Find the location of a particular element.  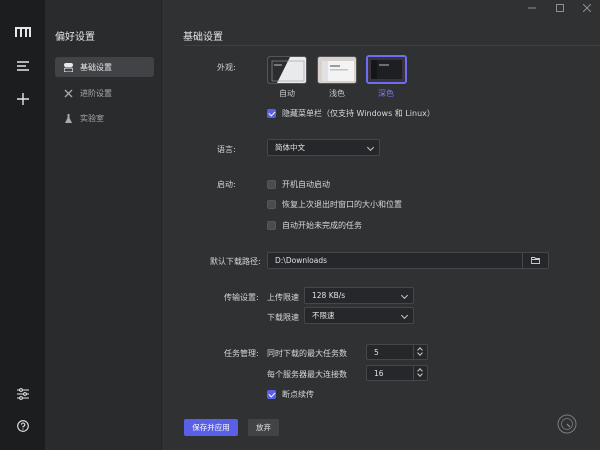

startup-label: 启动: is located at coordinates (226, 184).